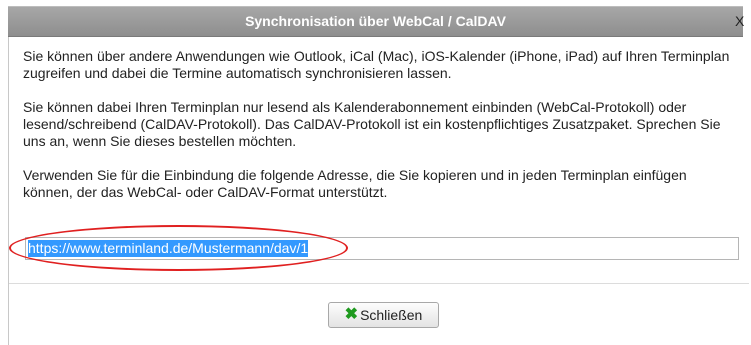 Image resolution: width=751 pixels, height=345 pixels. Describe the element at coordinates (8, 191) in the screenshot. I see `dialog-border` at that location.